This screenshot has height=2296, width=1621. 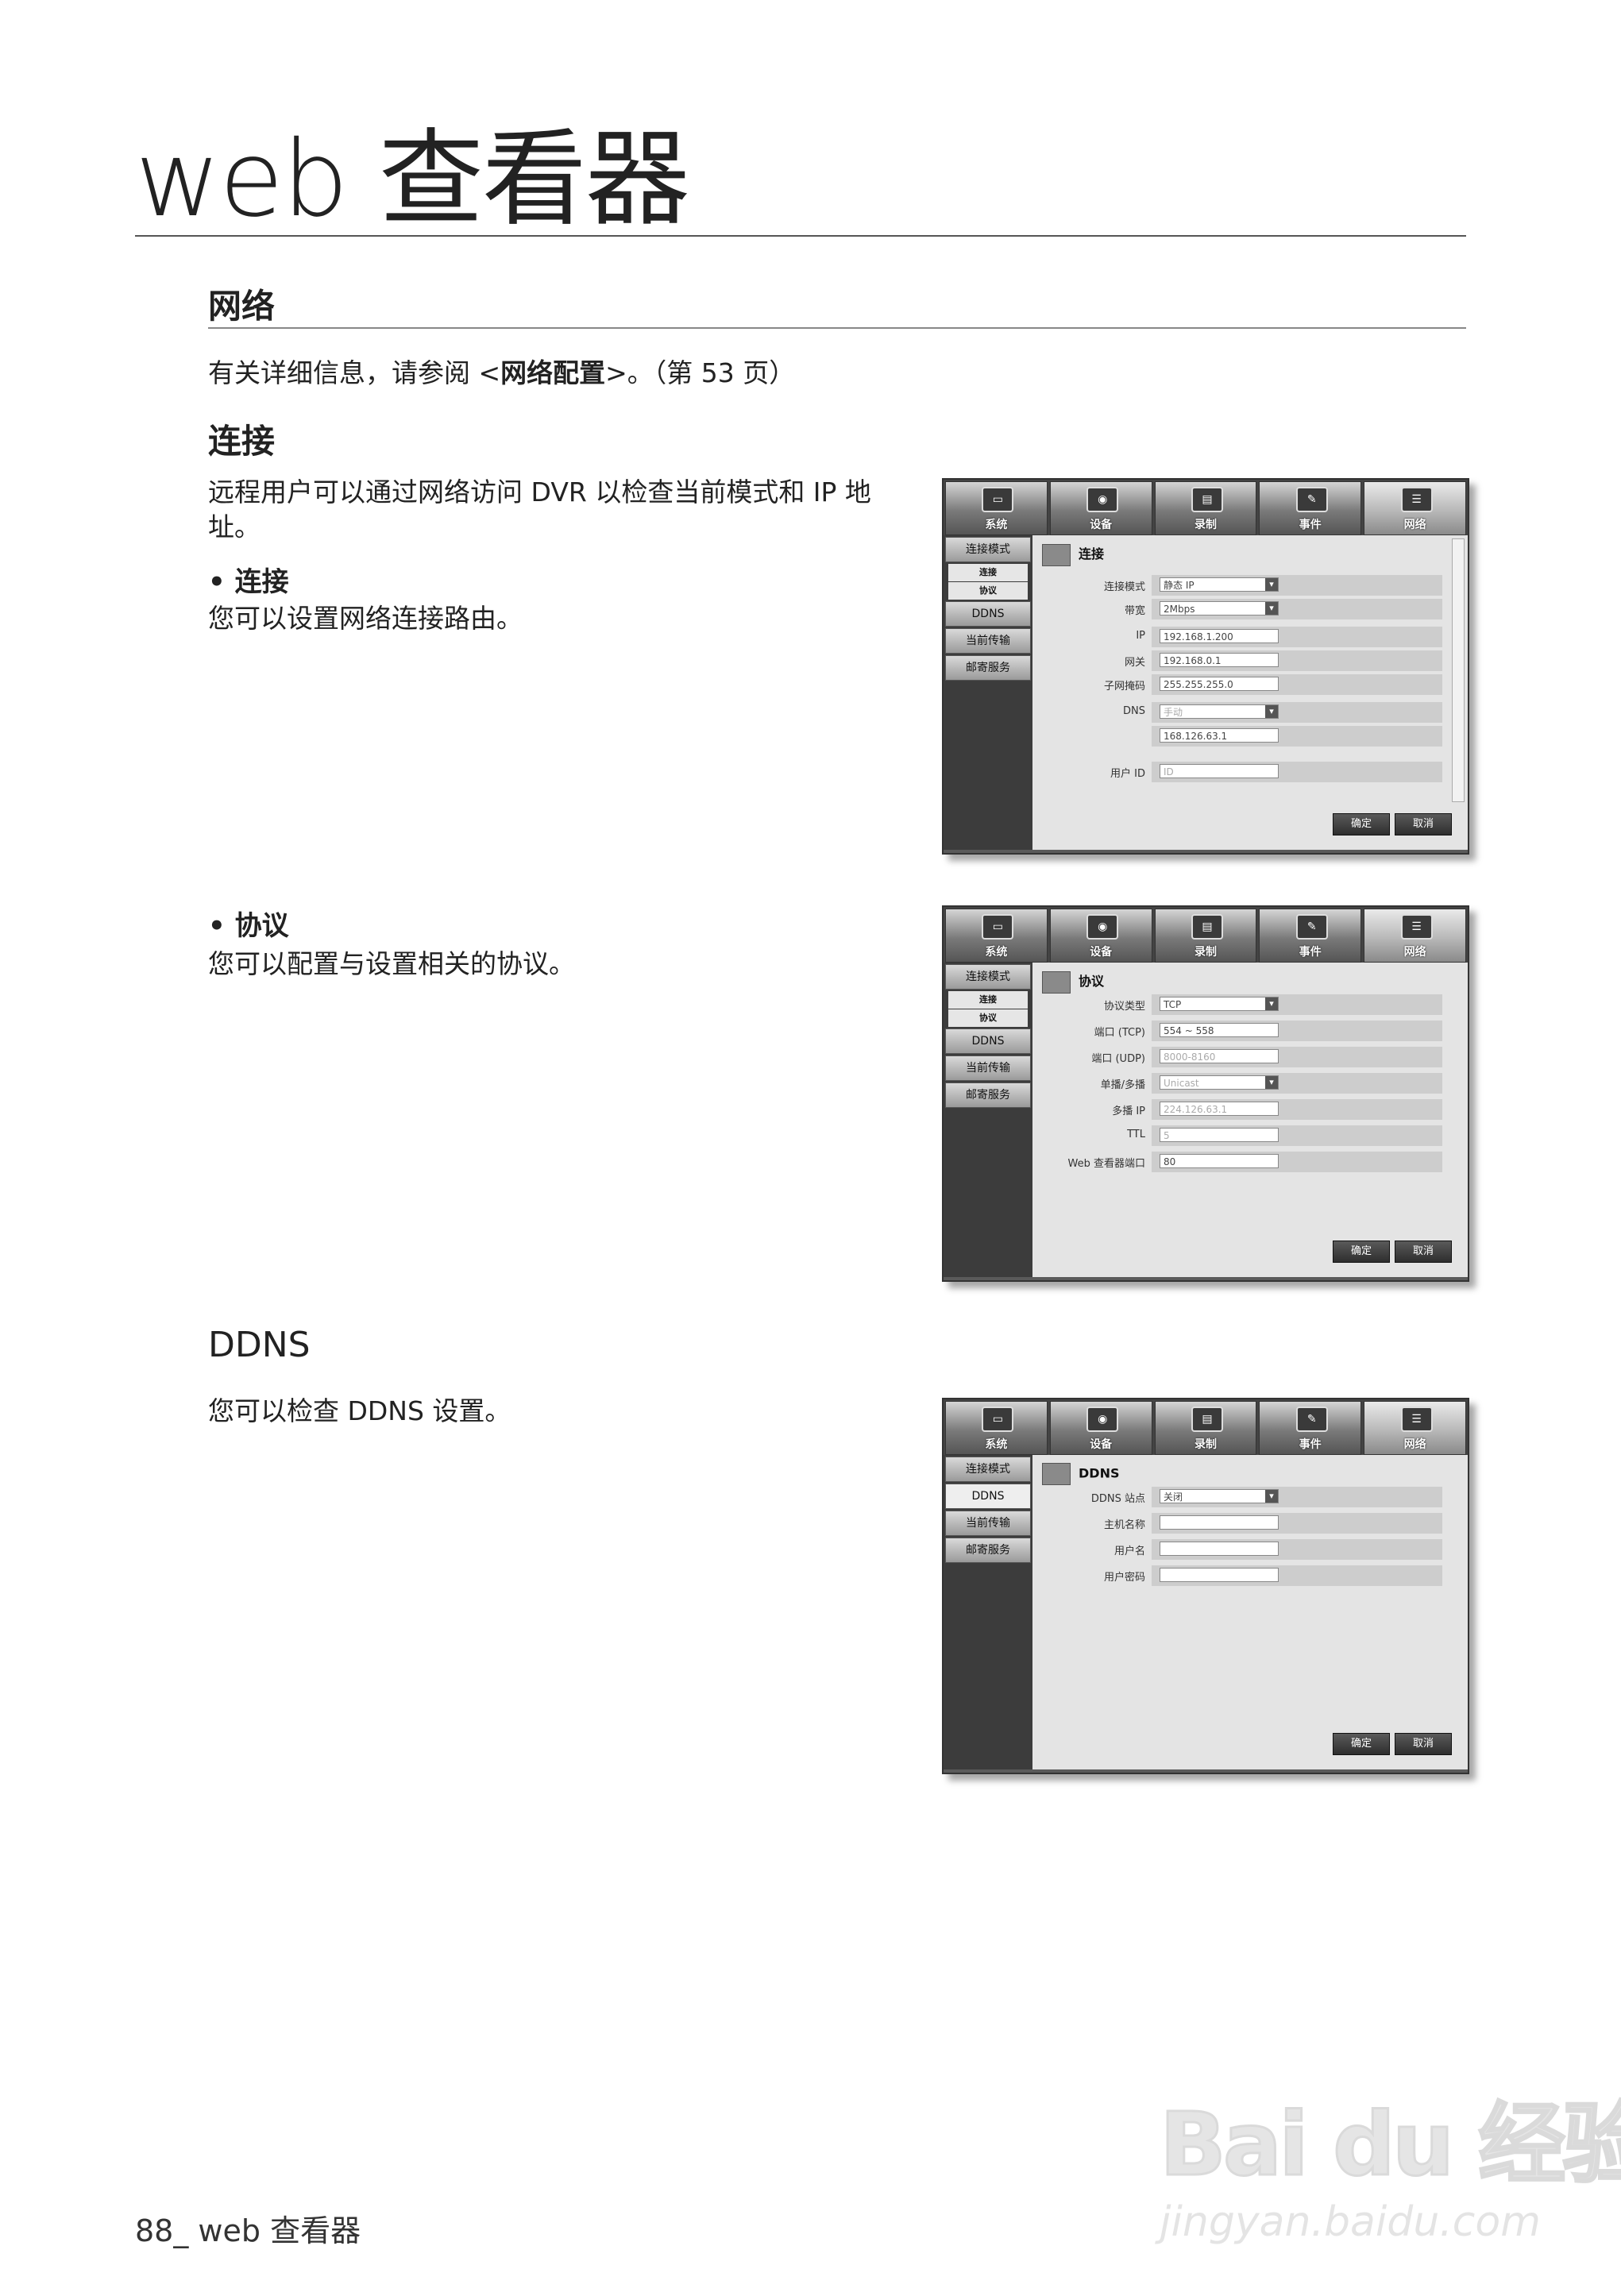 What do you see at coordinates (1219, 1056) in the screenshot?
I see `udp-port-field: 8000-8160` at bounding box center [1219, 1056].